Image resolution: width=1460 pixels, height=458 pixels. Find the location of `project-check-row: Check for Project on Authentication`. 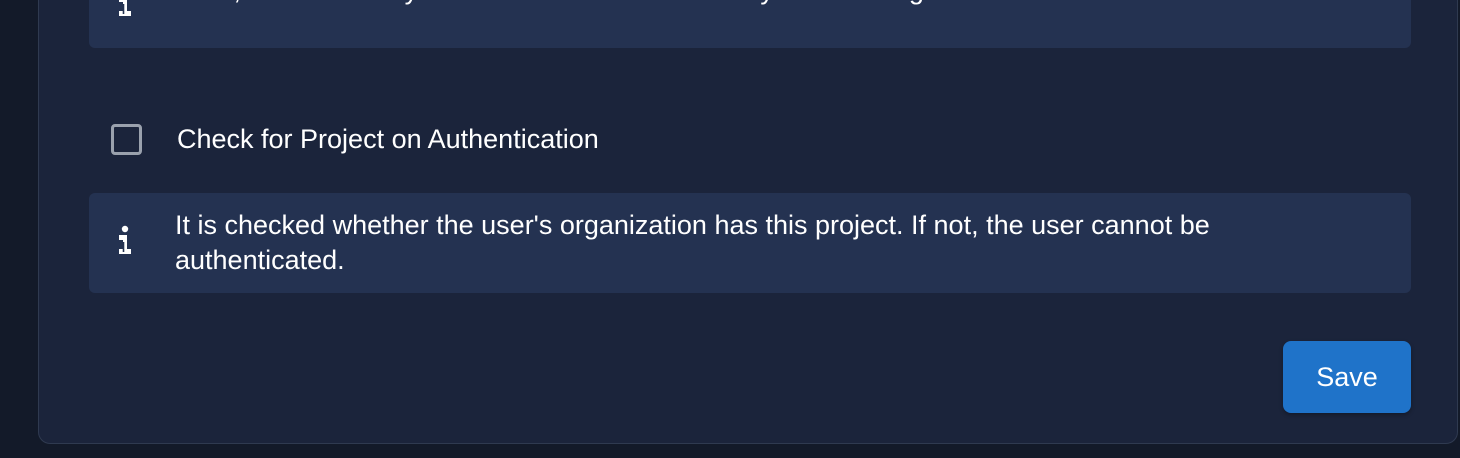

project-check-row: Check for Project on Authentication is located at coordinates (355, 139).